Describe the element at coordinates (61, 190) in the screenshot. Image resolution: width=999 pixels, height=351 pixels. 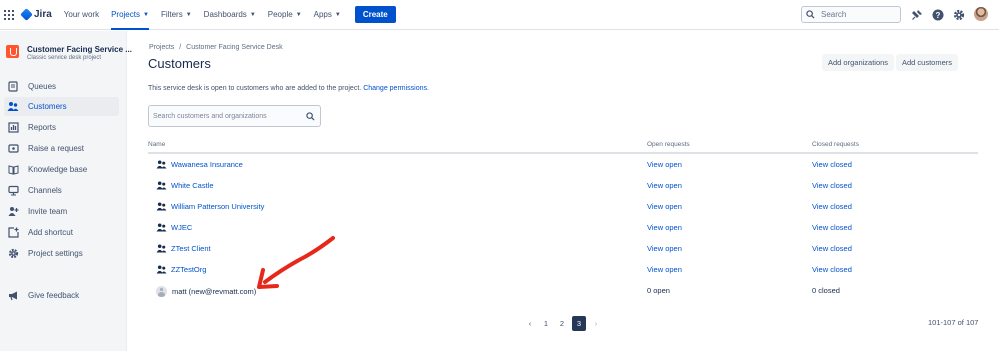
I see `sidebar-item-channels: Channels` at that location.